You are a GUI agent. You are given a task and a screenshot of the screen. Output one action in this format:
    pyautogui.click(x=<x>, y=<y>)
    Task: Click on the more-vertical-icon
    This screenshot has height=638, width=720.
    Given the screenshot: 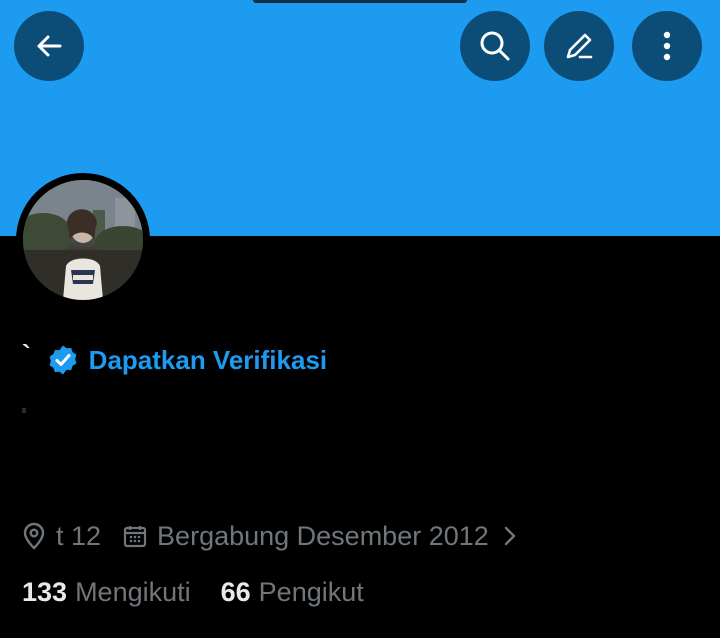 What is the action you would take?
    pyautogui.click(x=667, y=46)
    